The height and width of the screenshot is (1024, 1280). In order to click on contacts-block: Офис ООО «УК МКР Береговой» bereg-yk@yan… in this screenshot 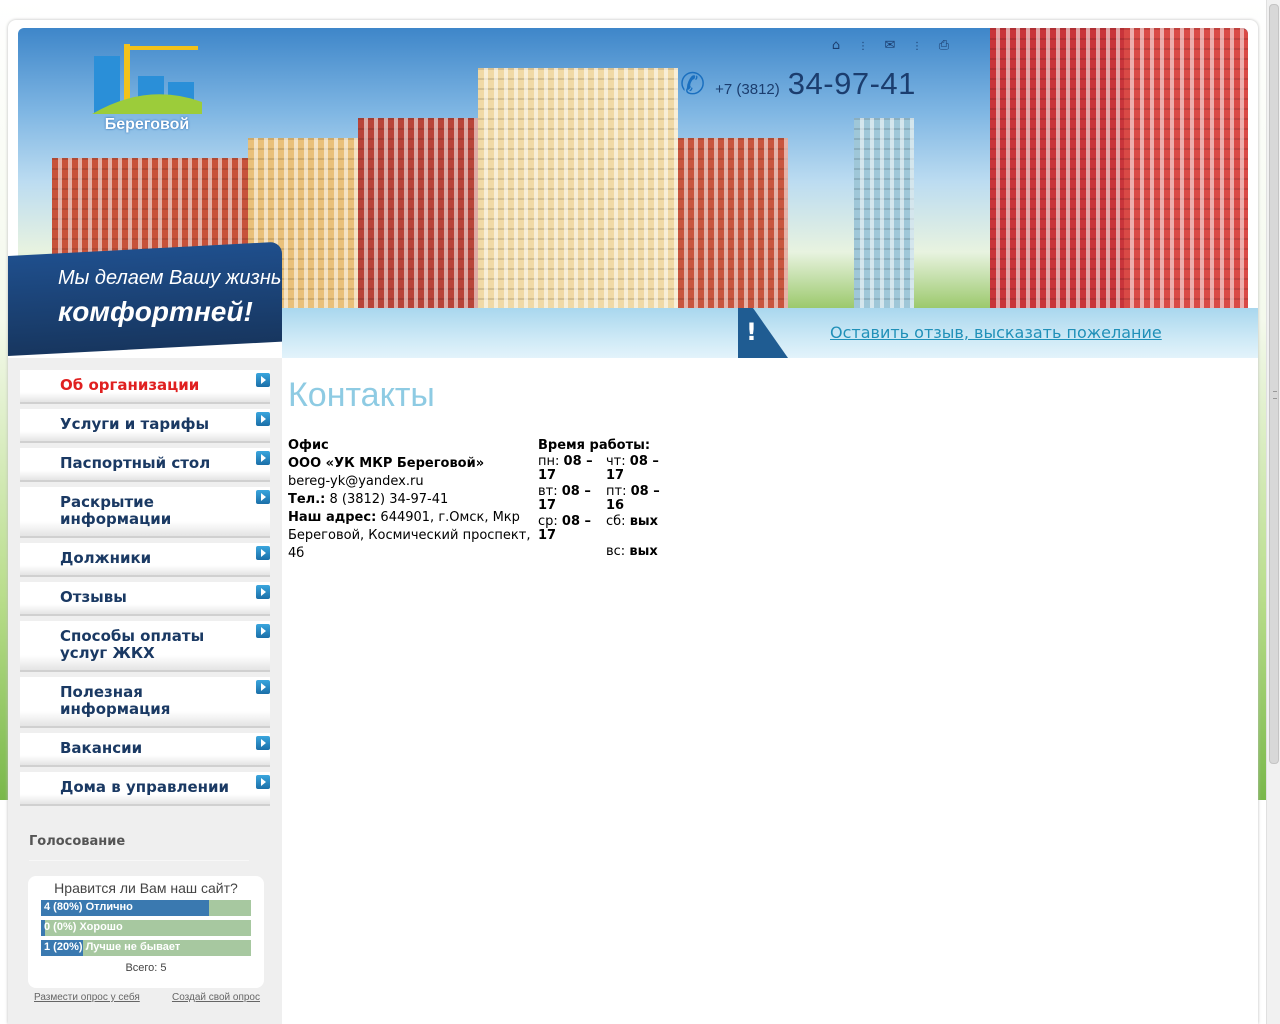, I will do `click(768, 500)`.